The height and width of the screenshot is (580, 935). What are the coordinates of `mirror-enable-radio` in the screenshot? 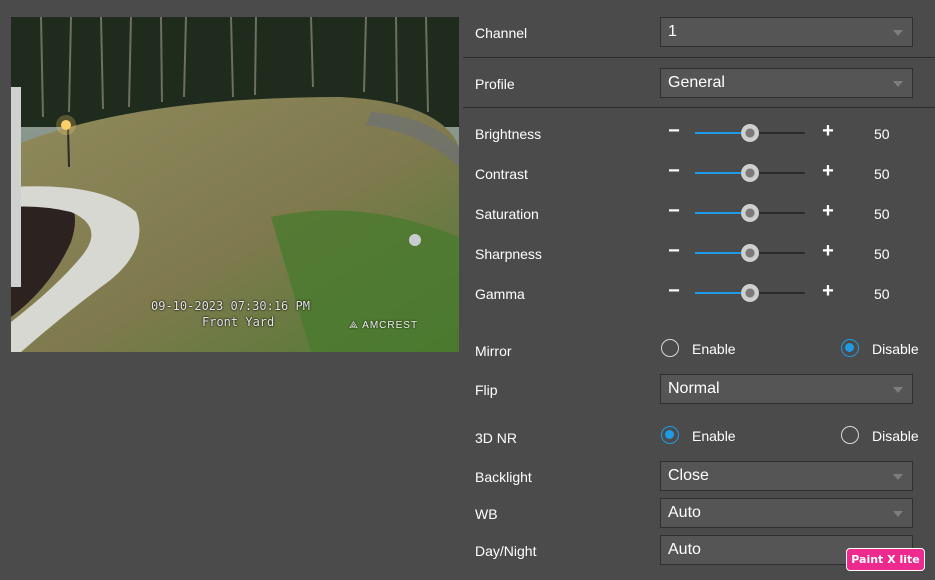 It's located at (670, 348).